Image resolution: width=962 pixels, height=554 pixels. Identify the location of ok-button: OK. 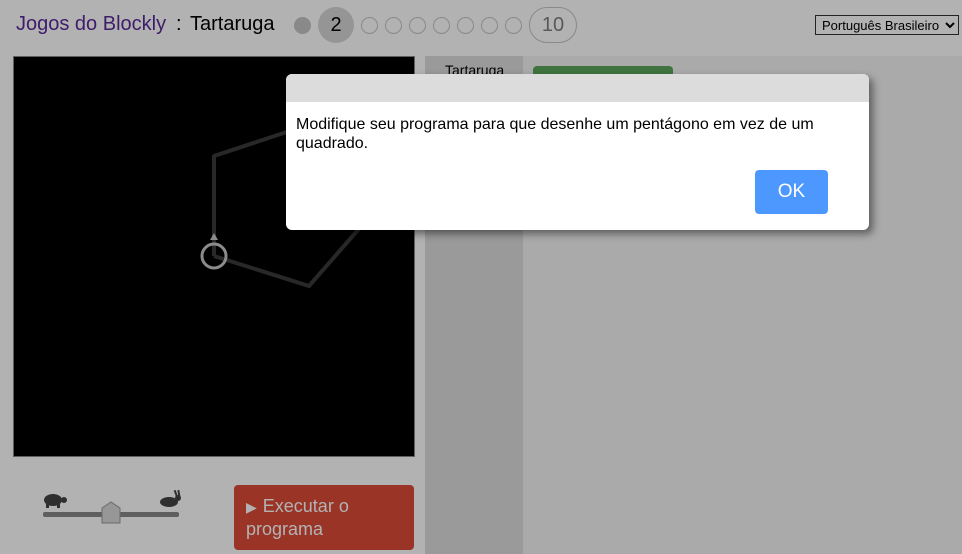
(791, 192).